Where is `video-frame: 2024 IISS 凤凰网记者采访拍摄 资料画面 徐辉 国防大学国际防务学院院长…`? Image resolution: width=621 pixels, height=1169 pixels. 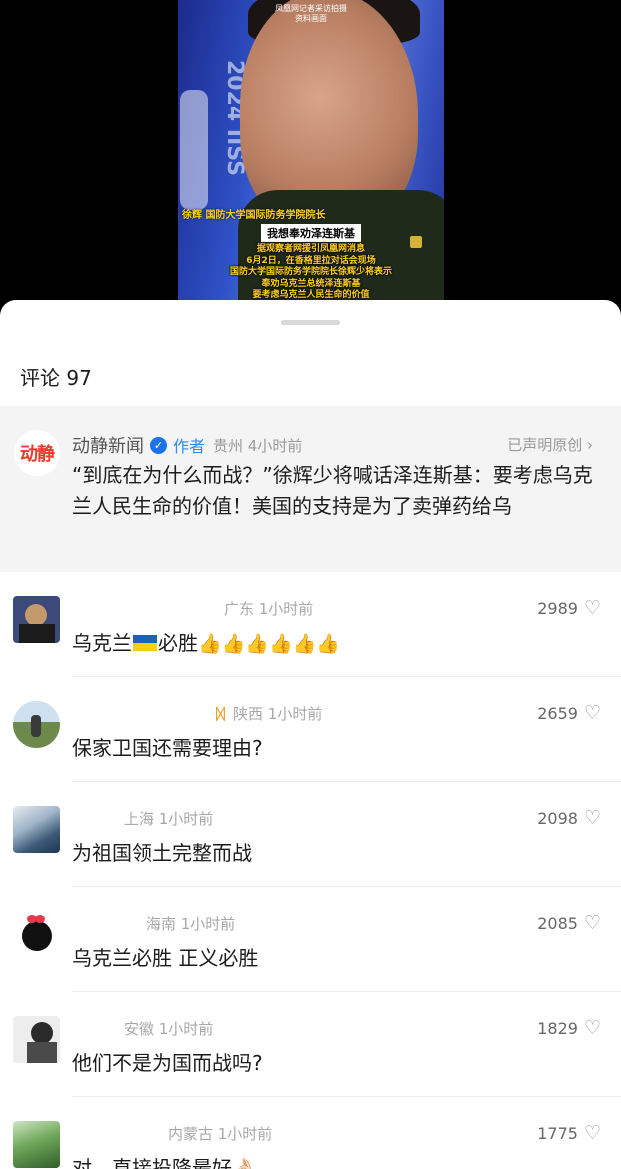 video-frame: 2024 IISS 凤凰网记者采访拍摄 资料画面 徐辉 国防大学国际防务学院院长… is located at coordinates (311, 165).